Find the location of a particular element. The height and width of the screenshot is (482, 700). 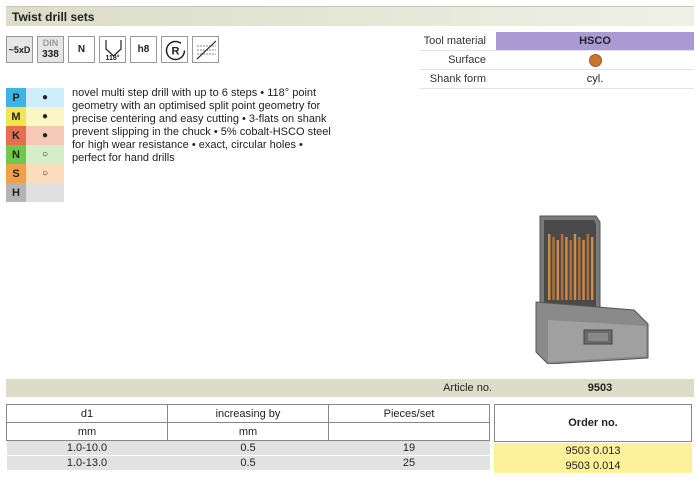

order-number-header: Order no. is located at coordinates (593, 423).